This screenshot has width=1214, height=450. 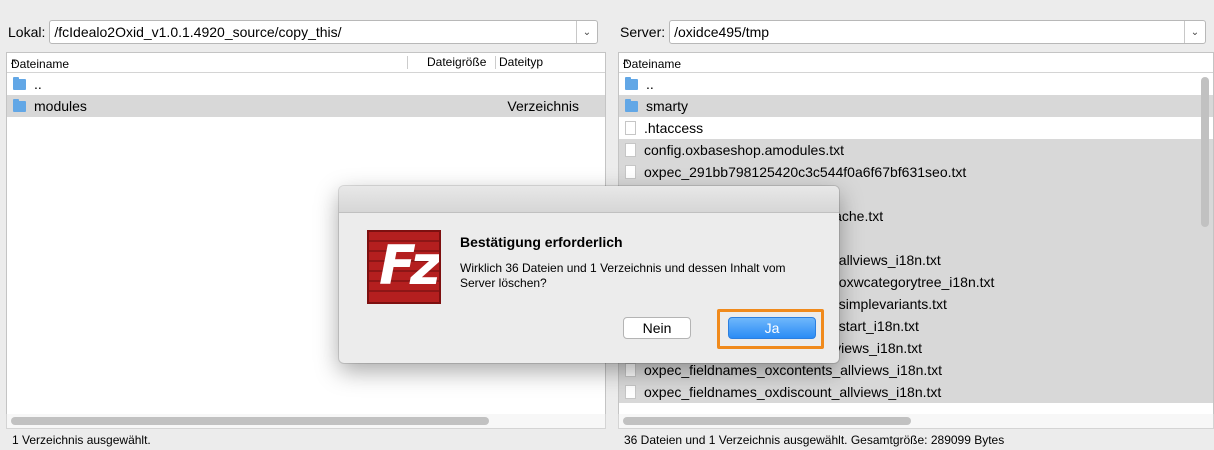 I want to click on server-column-header: Dateiname ^, so click(x=916, y=63).